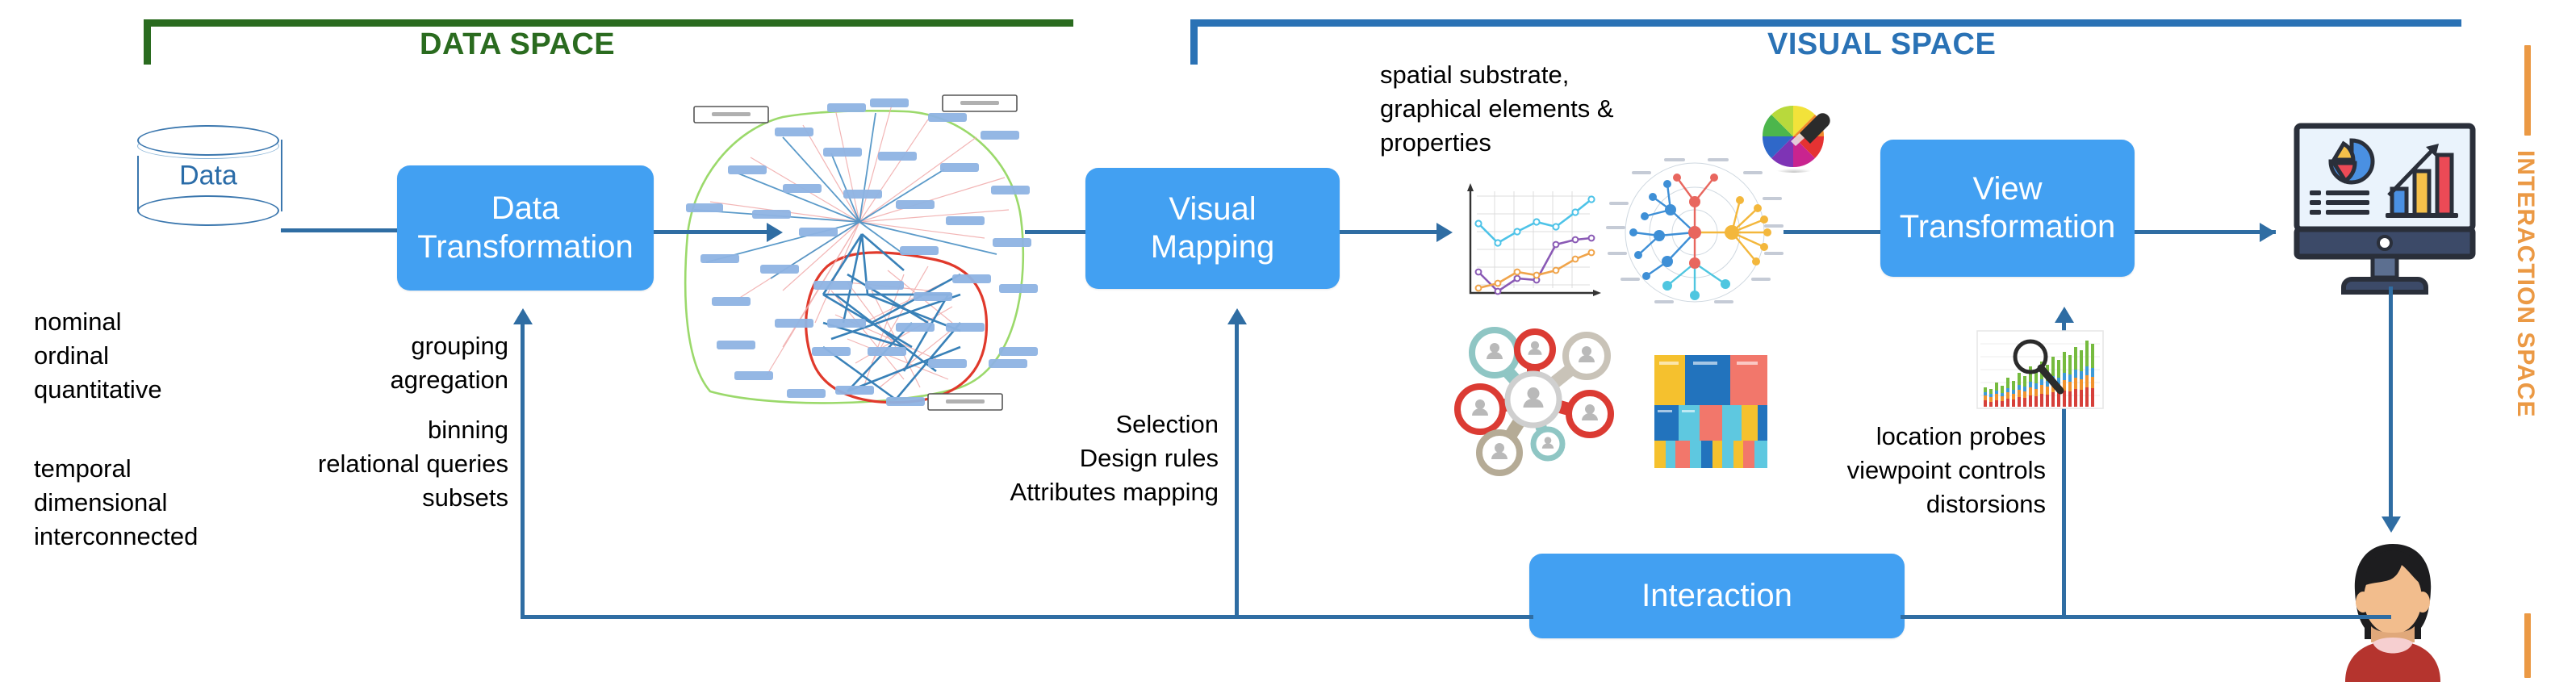 Image resolution: width=2576 pixels, height=690 pixels. I want to click on cylinder-top-ellipse, so click(208, 140).